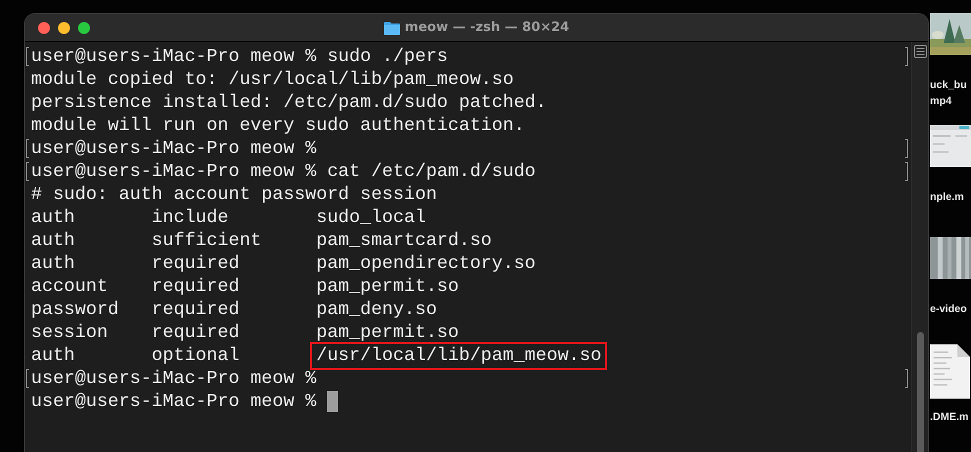 Image resolution: width=971 pixels, height=452 pixels. What do you see at coordinates (64, 28) in the screenshot?
I see `minimize-button` at bounding box center [64, 28].